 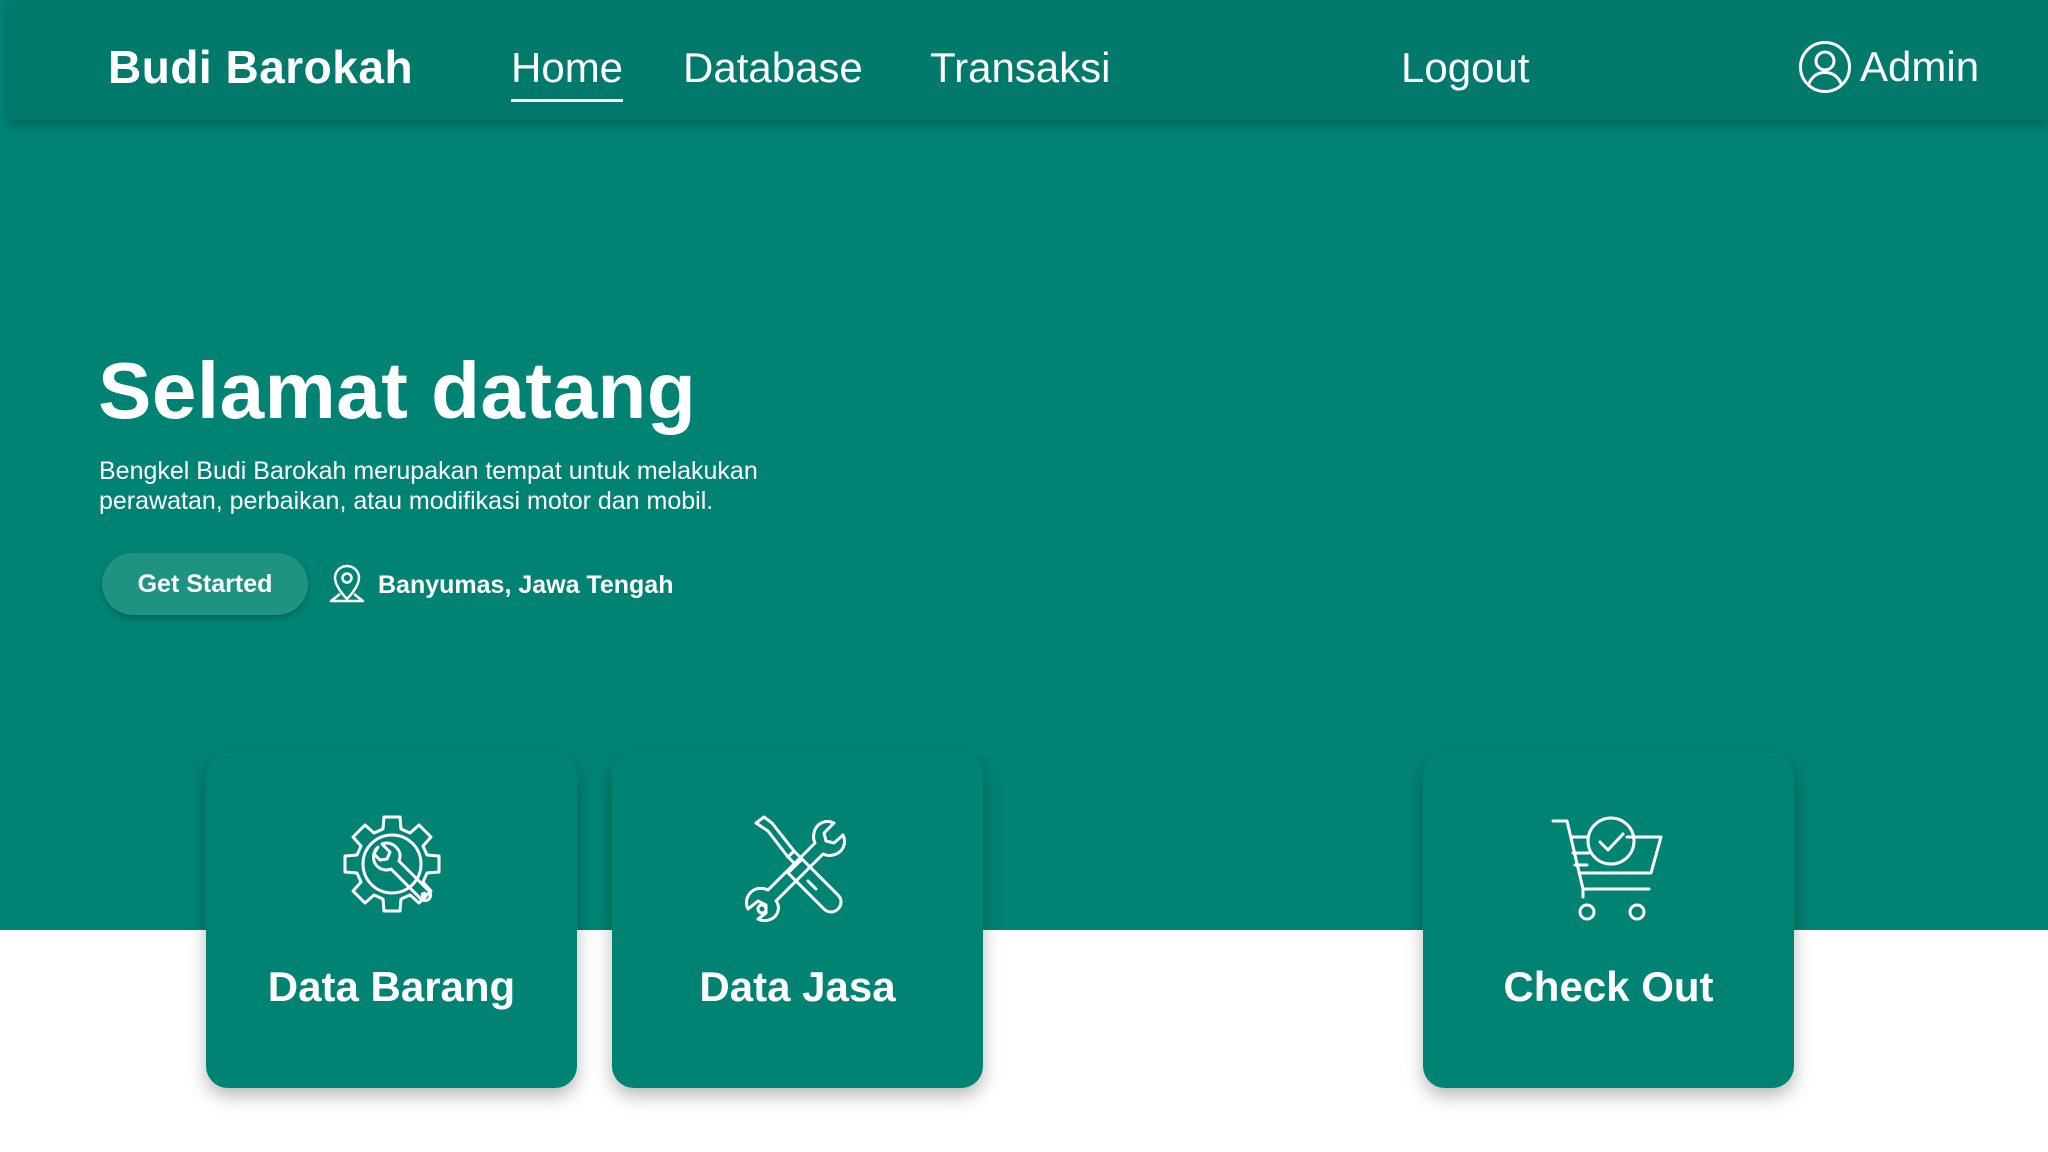 What do you see at coordinates (260, 67) in the screenshot?
I see `brand-logo: Budi Barokah` at bounding box center [260, 67].